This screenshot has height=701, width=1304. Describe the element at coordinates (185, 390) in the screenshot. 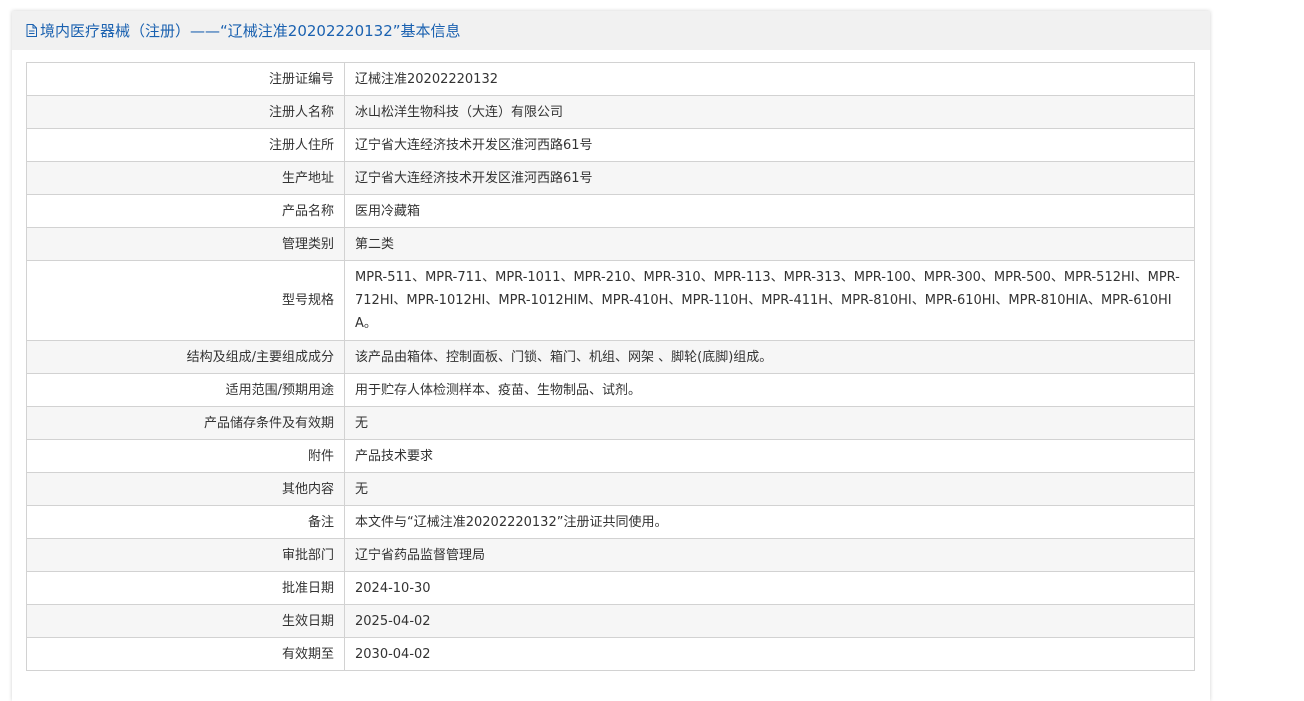

I see `row-label: 适用范围/预期用途` at that location.